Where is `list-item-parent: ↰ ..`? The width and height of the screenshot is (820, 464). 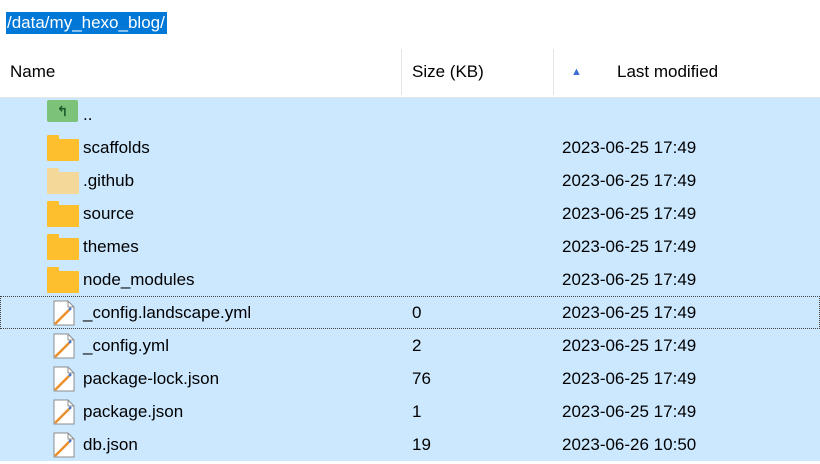 list-item-parent: ↰ .. is located at coordinates (410, 114).